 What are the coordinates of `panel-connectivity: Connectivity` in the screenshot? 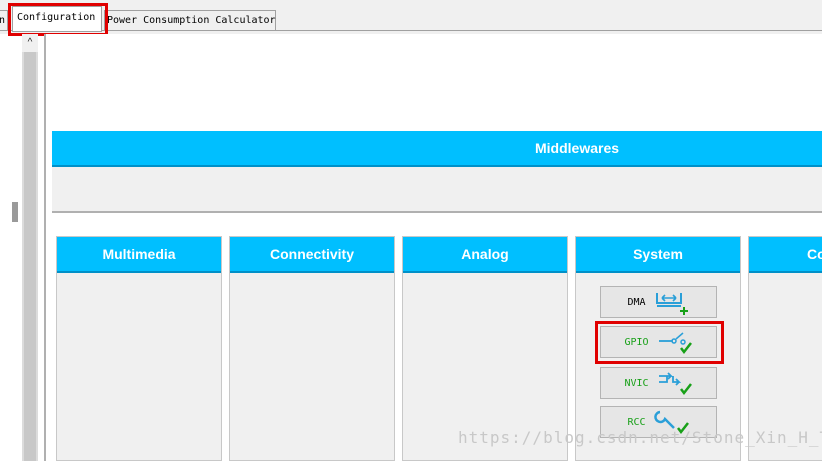 It's located at (312, 348).